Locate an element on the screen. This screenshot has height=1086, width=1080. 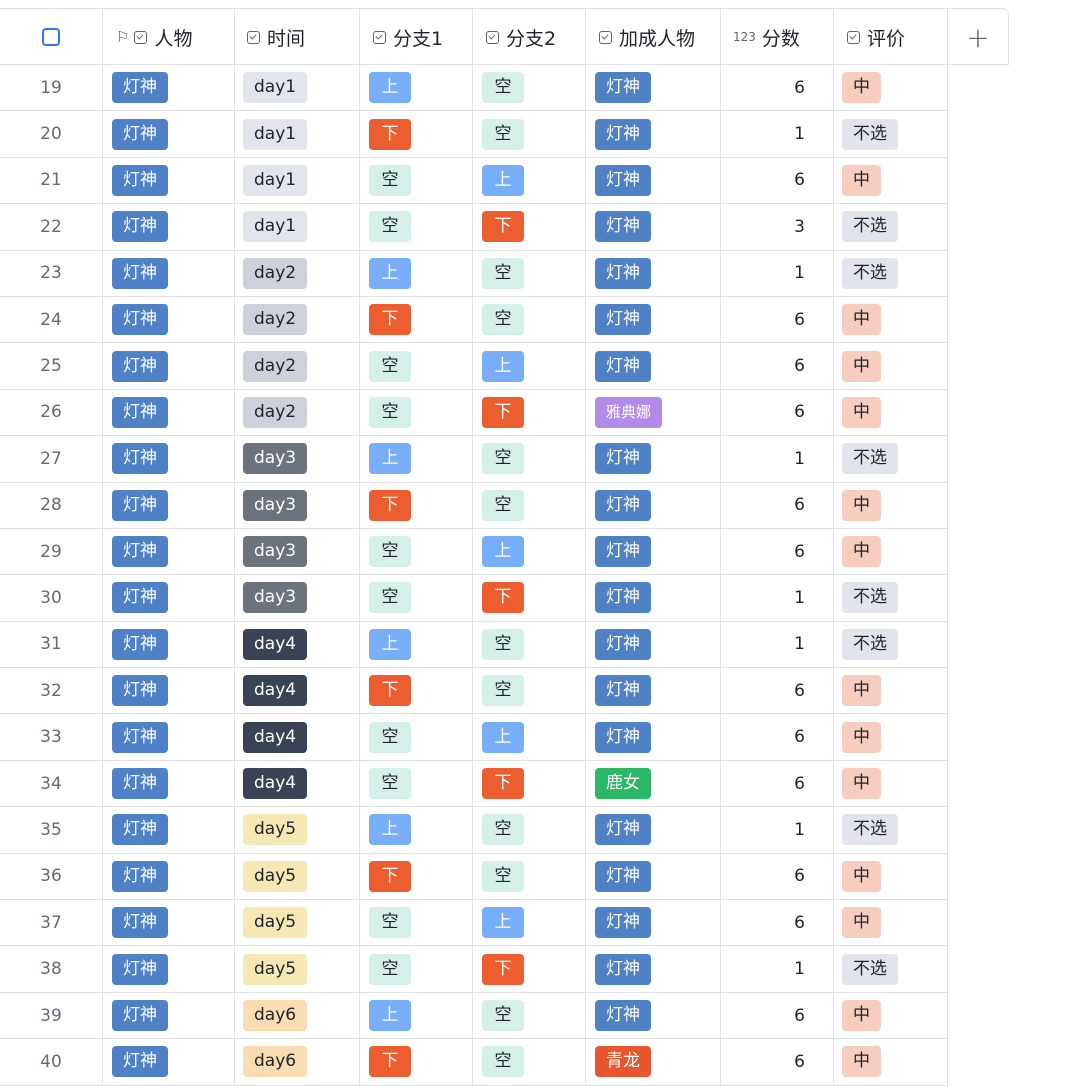
num-cell: 20 is located at coordinates (51, 134).